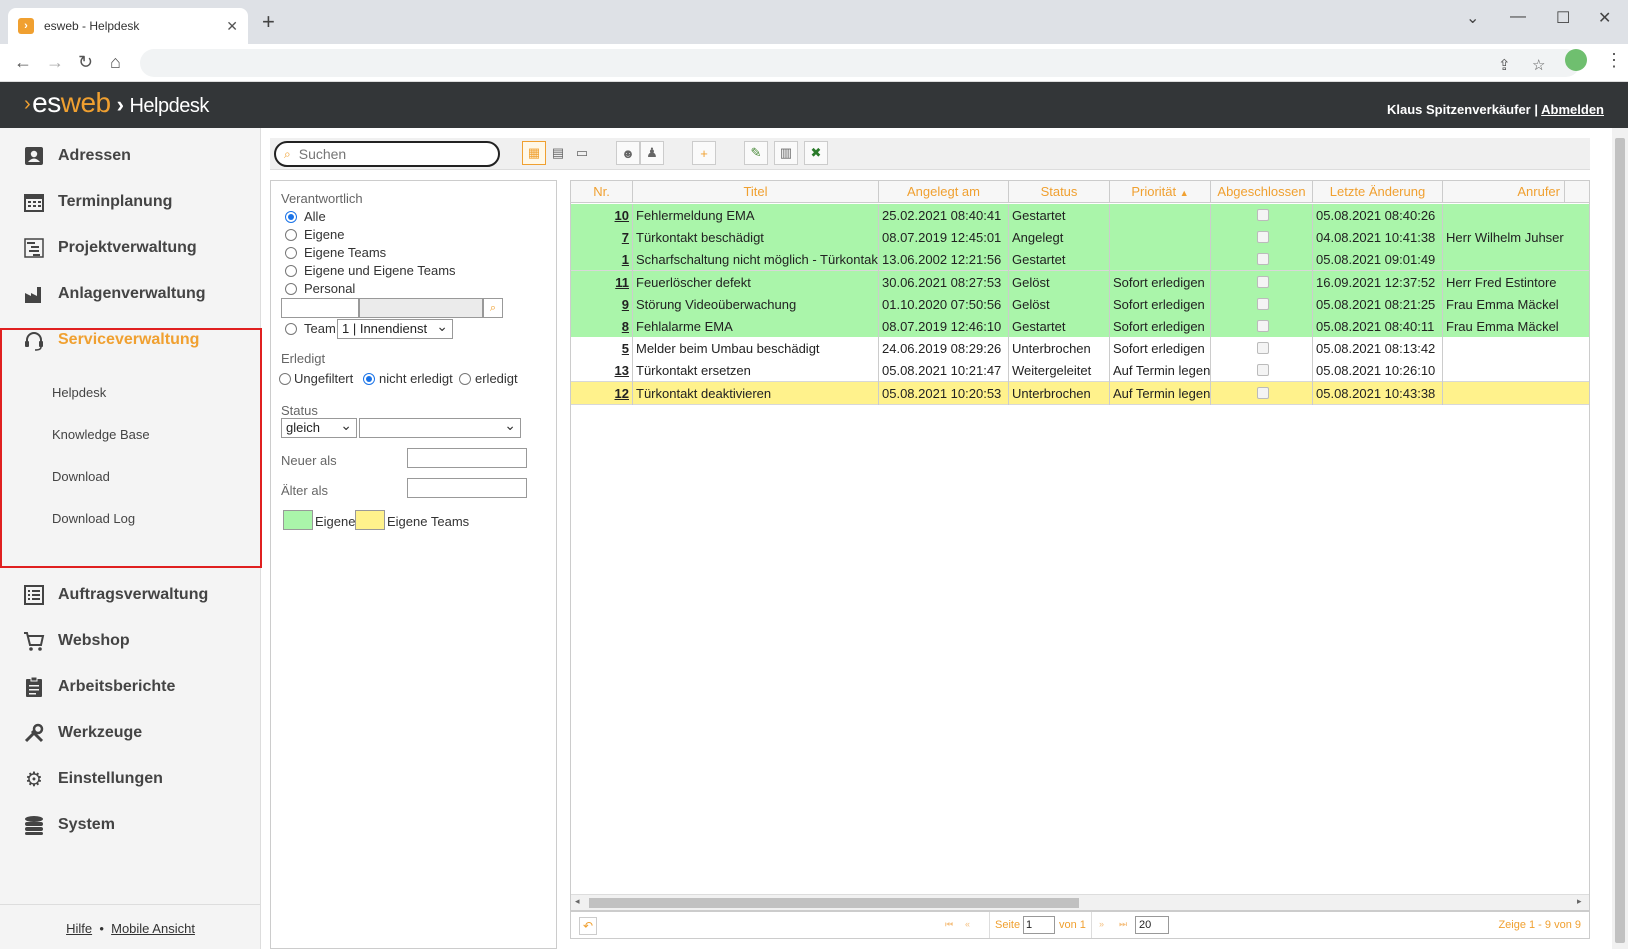 The width and height of the screenshot is (1628, 949). Describe the element at coordinates (81, 476) in the screenshot. I see `subnav-download: Download` at that location.